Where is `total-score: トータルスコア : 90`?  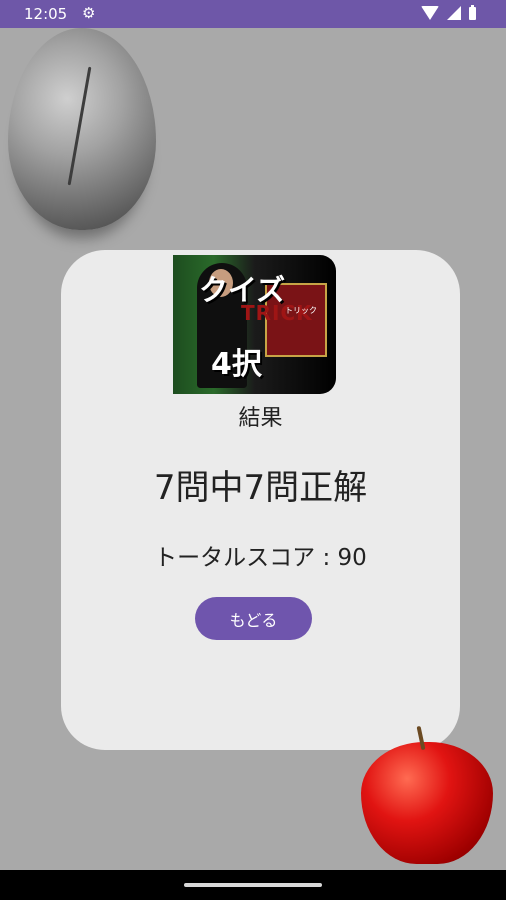 total-score: トータルスコア : 90 is located at coordinates (260, 558).